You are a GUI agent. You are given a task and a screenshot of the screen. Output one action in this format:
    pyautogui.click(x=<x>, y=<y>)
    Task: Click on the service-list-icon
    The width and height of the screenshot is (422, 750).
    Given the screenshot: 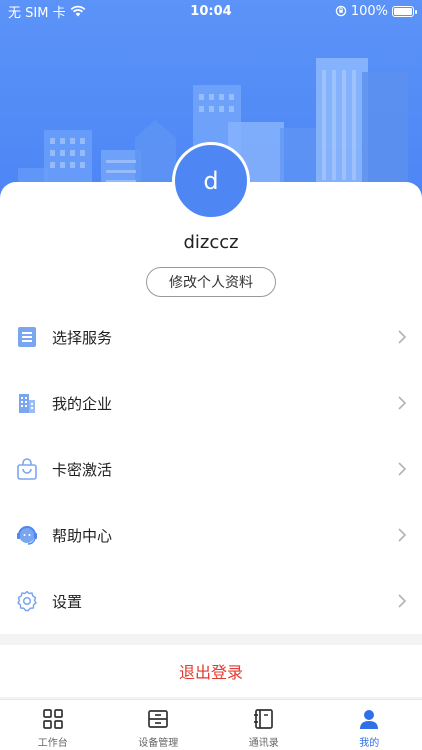 What is the action you would take?
    pyautogui.click(x=27, y=337)
    